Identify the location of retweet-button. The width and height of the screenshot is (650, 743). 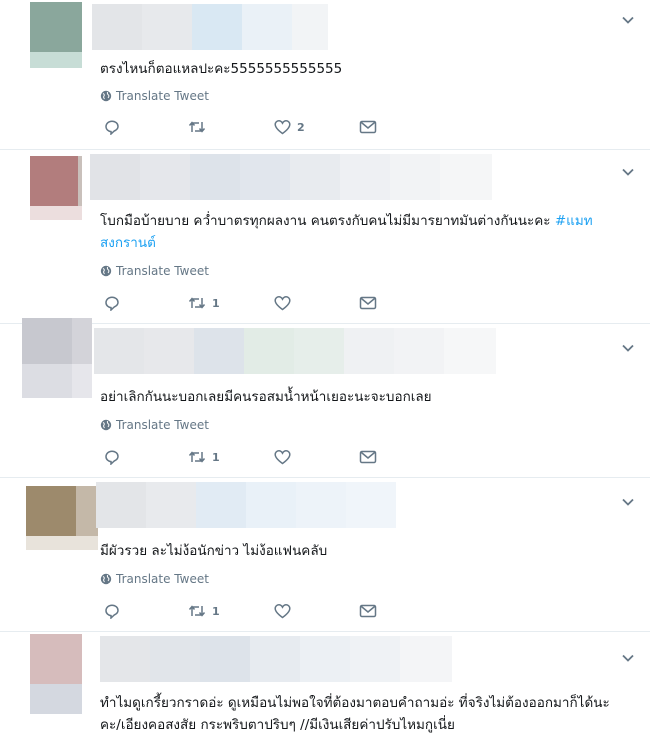
(200, 127).